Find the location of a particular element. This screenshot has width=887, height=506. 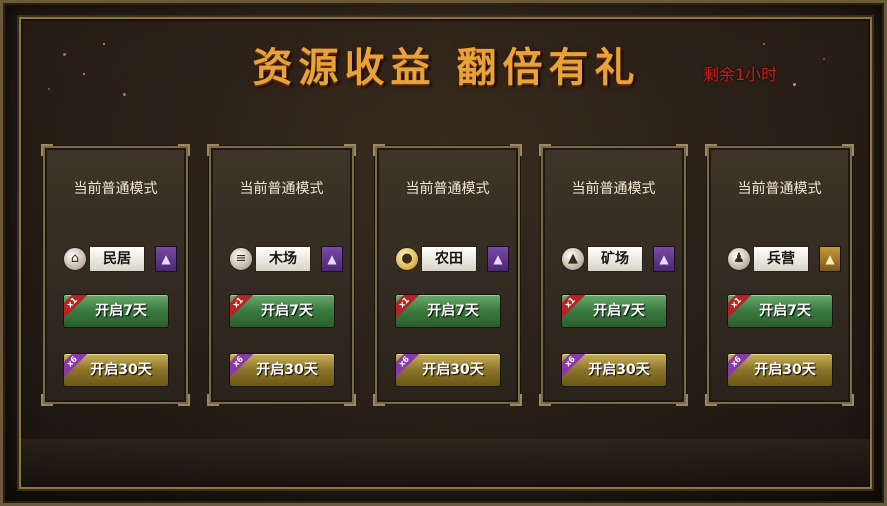

soldier-icon: ♟ is located at coordinates (739, 259).